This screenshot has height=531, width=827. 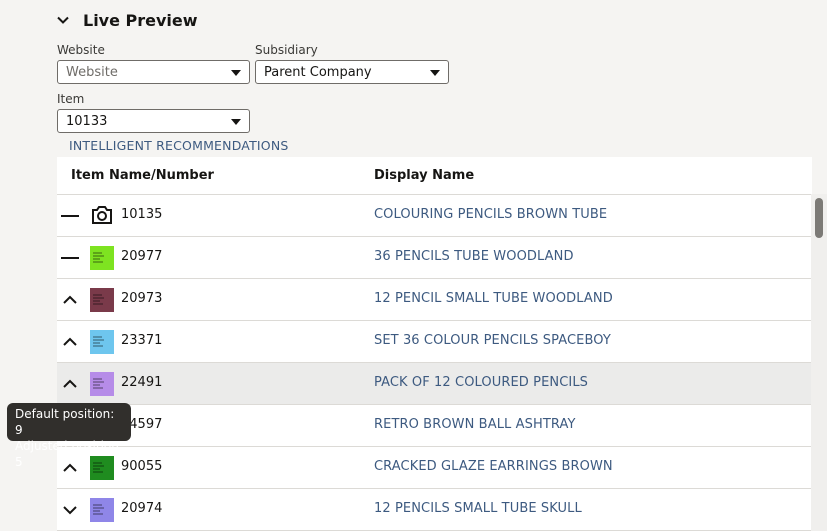 I want to click on camera-icon, so click(x=102, y=215).